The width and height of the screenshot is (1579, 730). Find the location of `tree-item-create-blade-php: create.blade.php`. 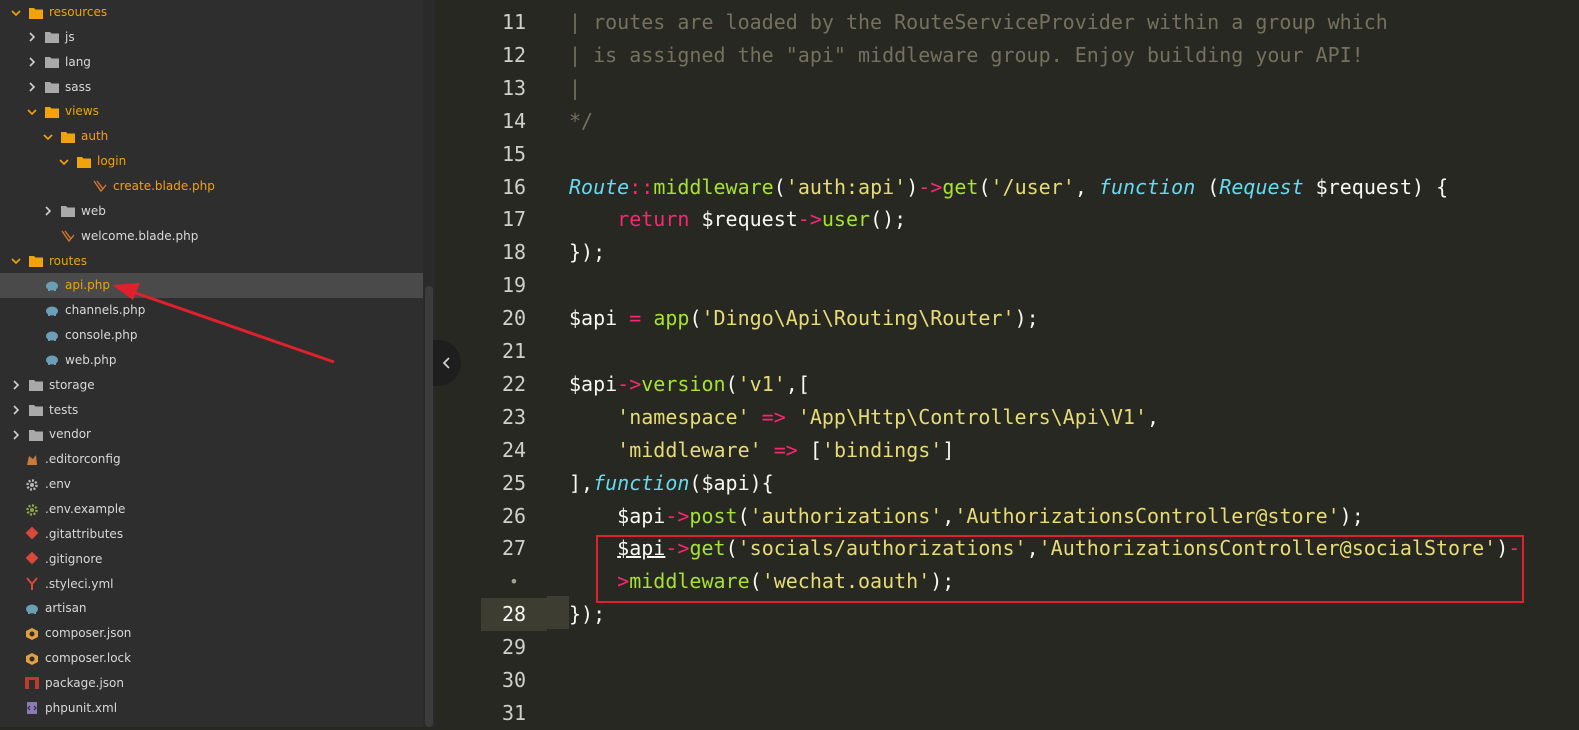

tree-item-create-blade-php: create.blade.php is located at coordinates (211, 186).